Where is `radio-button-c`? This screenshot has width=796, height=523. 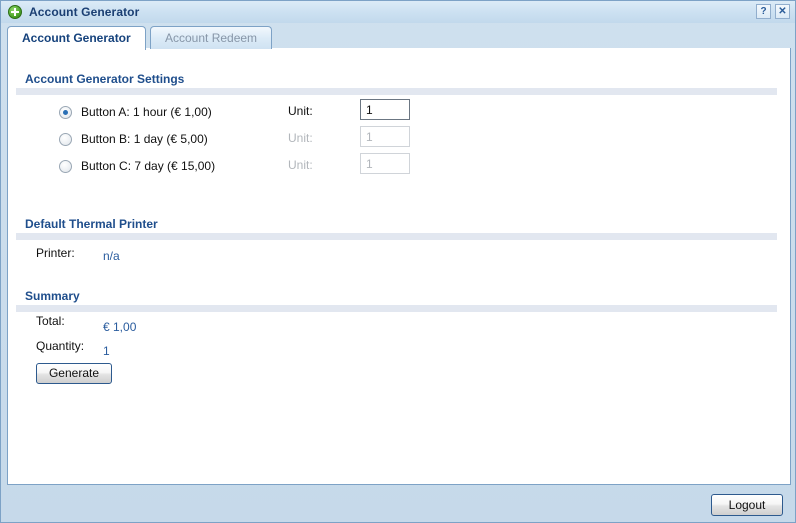
radio-button-c is located at coordinates (65, 166).